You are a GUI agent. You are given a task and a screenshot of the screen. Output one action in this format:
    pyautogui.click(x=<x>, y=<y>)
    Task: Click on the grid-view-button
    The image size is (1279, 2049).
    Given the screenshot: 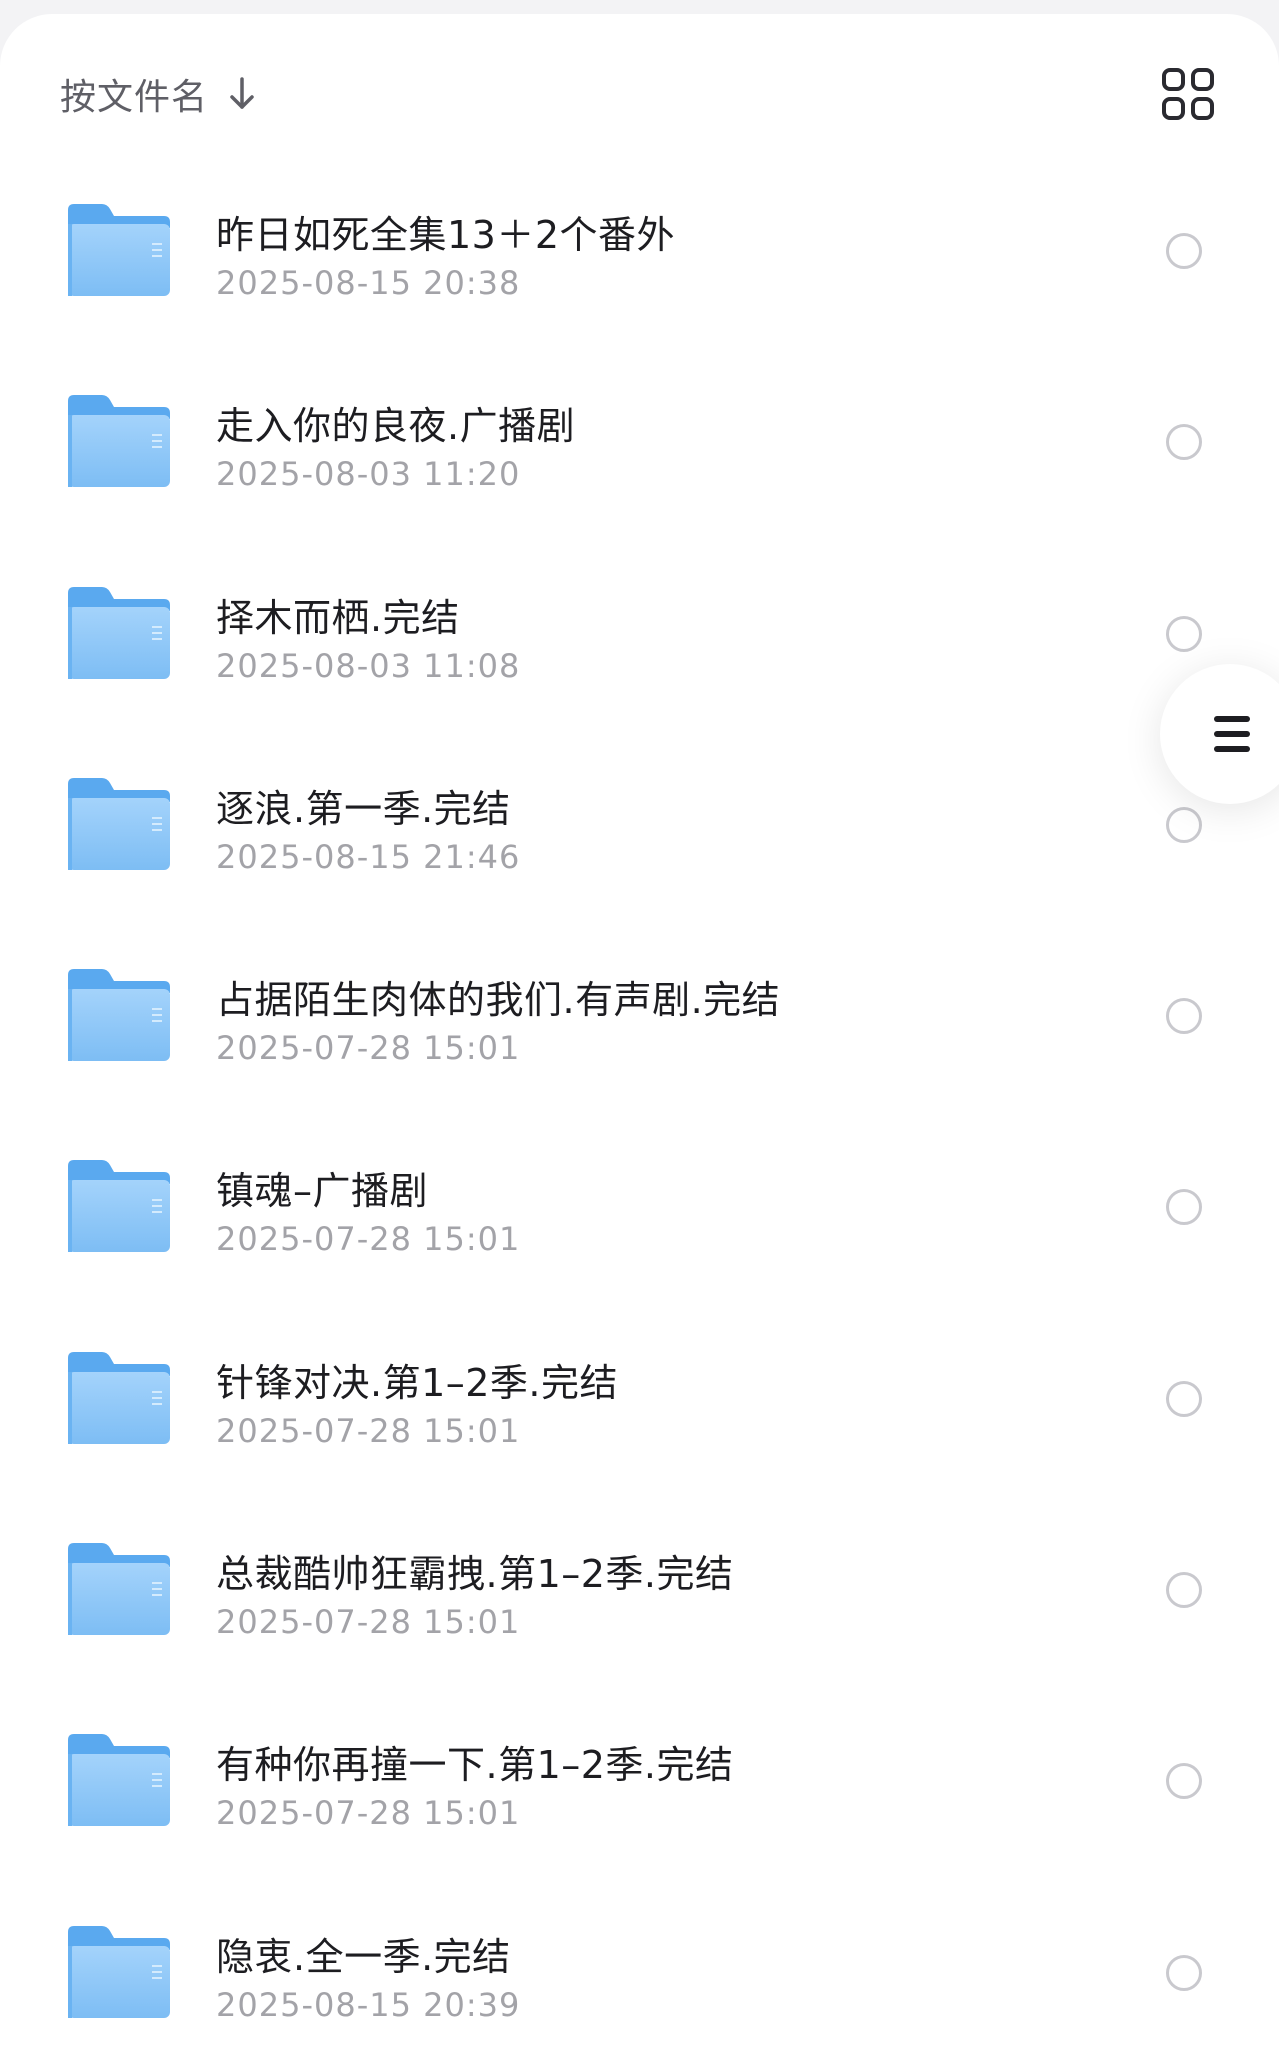 What is the action you would take?
    pyautogui.click(x=1188, y=94)
    